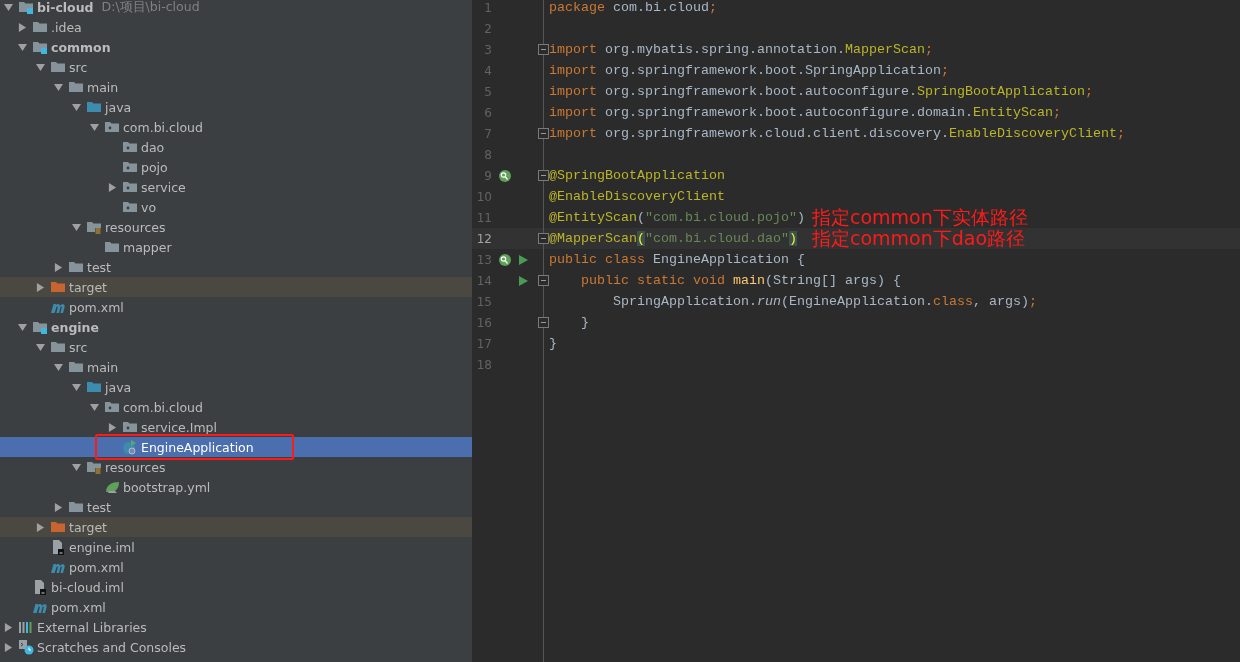 The width and height of the screenshot is (1240, 662). What do you see at coordinates (87, 587) in the screenshot?
I see `tree-item: bi-cloud.iml` at bounding box center [87, 587].